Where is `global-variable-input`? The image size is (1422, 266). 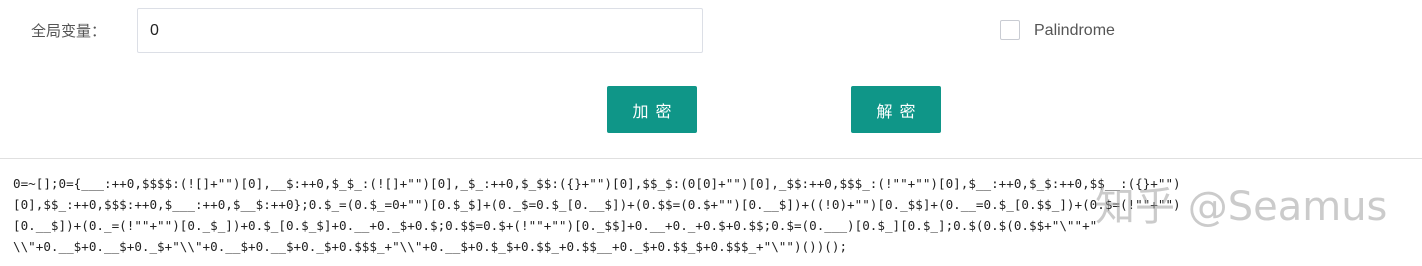 global-variable-input is located at coordinates (420, 30).